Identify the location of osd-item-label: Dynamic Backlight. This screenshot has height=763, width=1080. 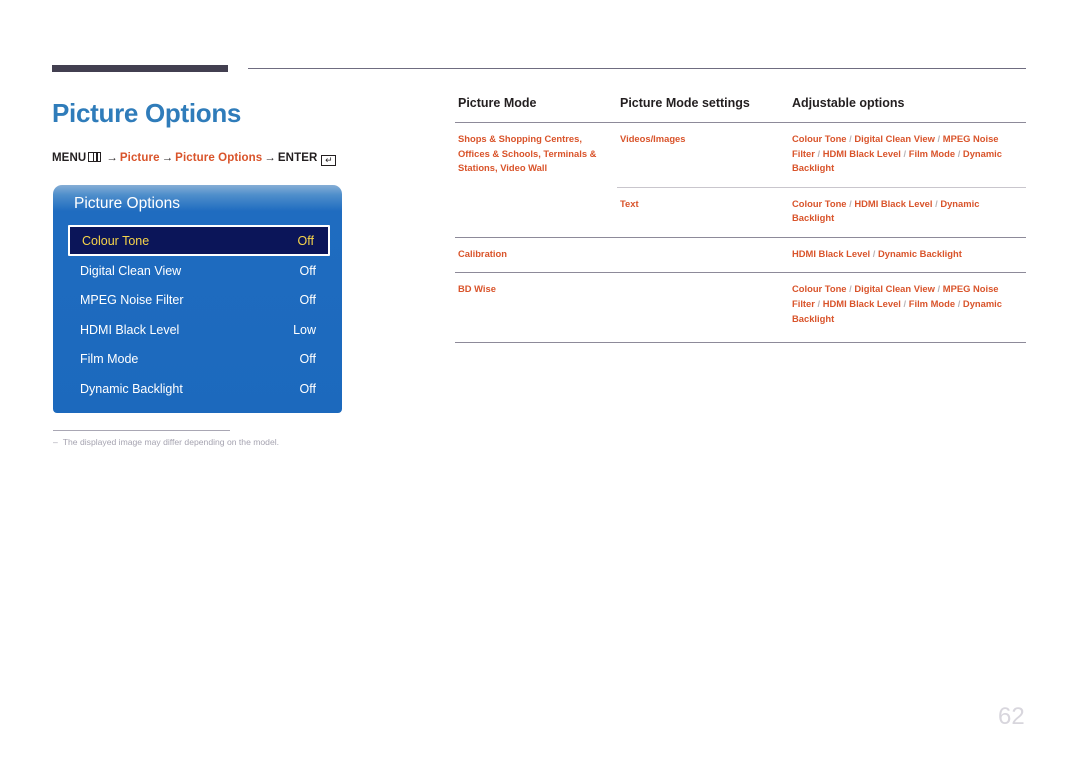
(131, 388).